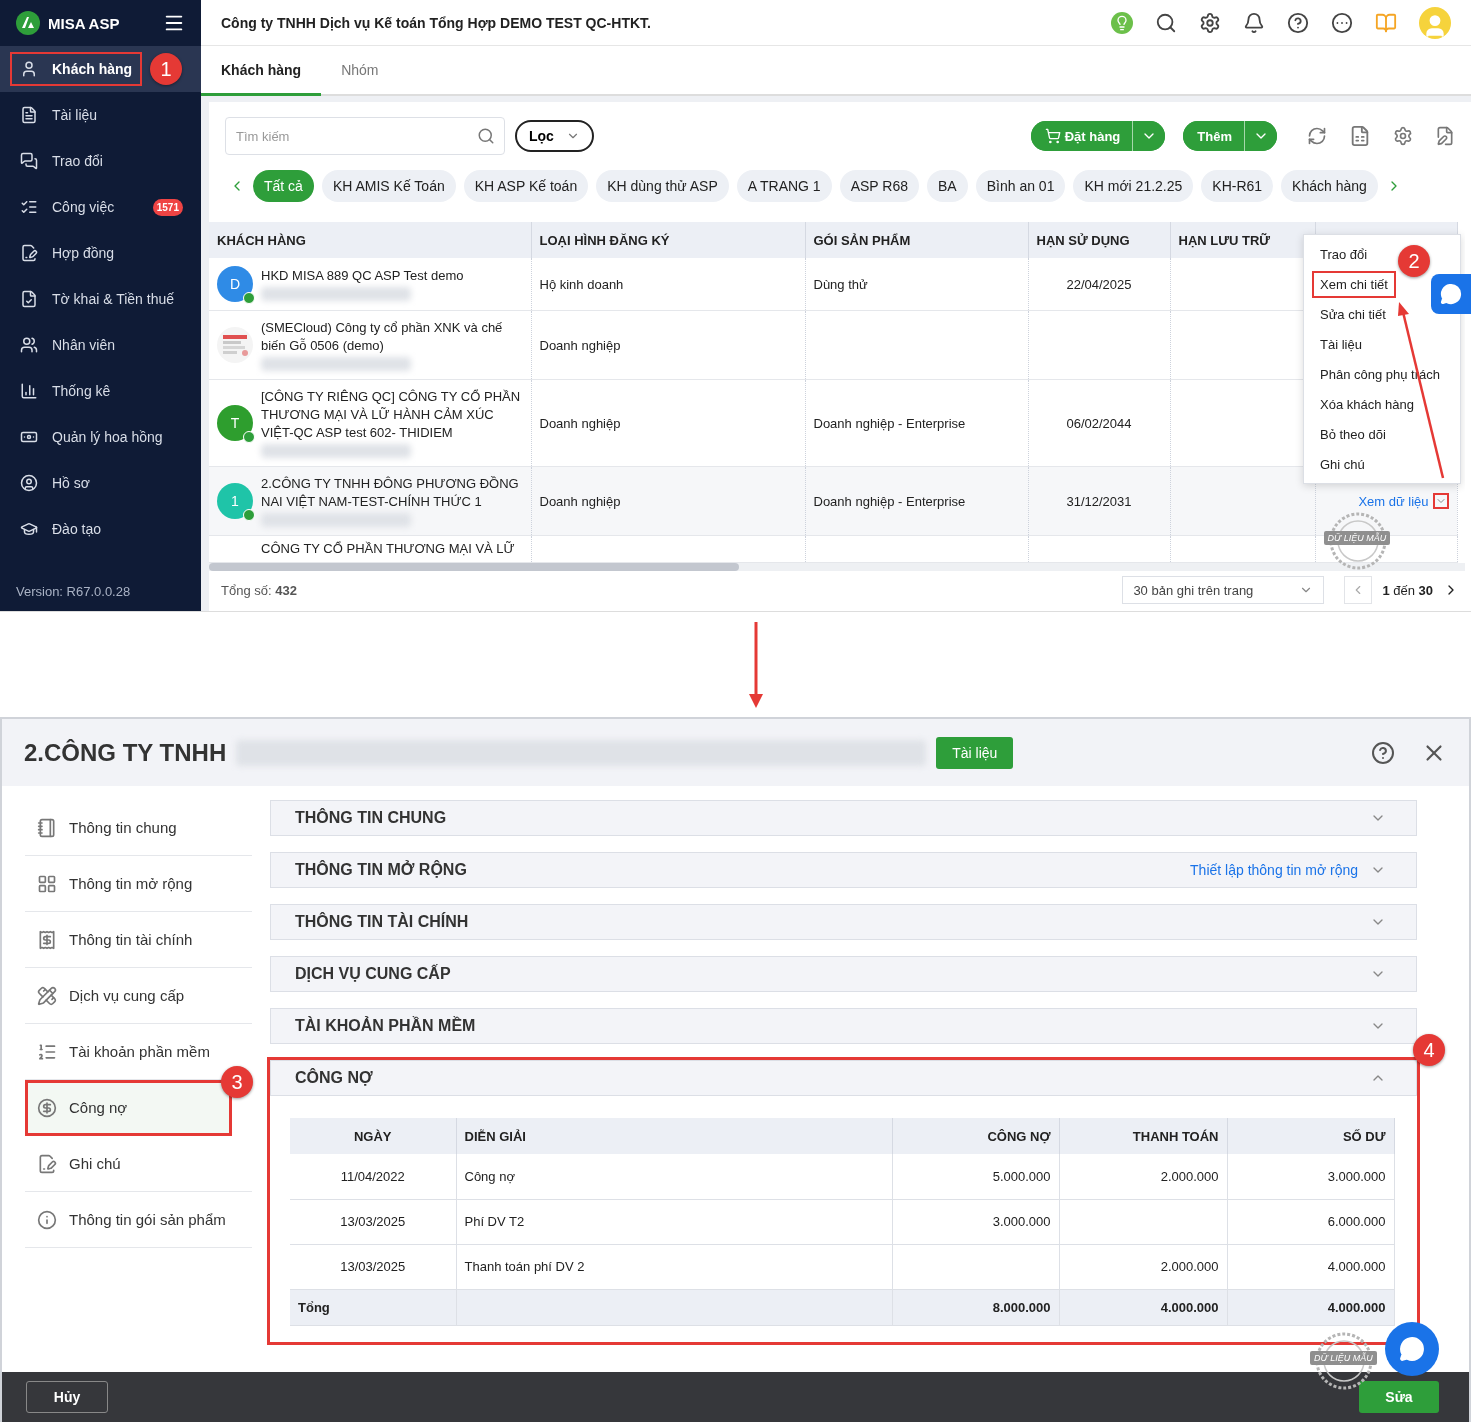  Describe the element at coordinates (138, 940) in the screenshot. I see `nav-item: Thông tin tài chính` at that location.